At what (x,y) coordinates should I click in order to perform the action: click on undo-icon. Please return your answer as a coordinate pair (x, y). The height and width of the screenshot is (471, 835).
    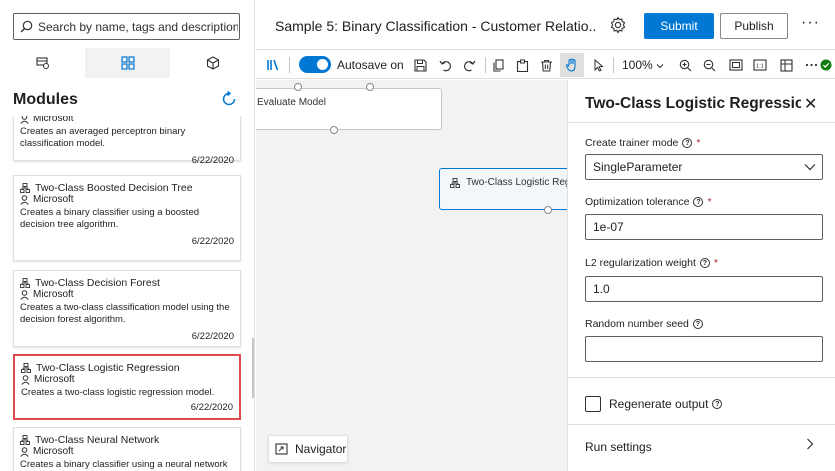
    Looking at the image, I should click on (445, 65).